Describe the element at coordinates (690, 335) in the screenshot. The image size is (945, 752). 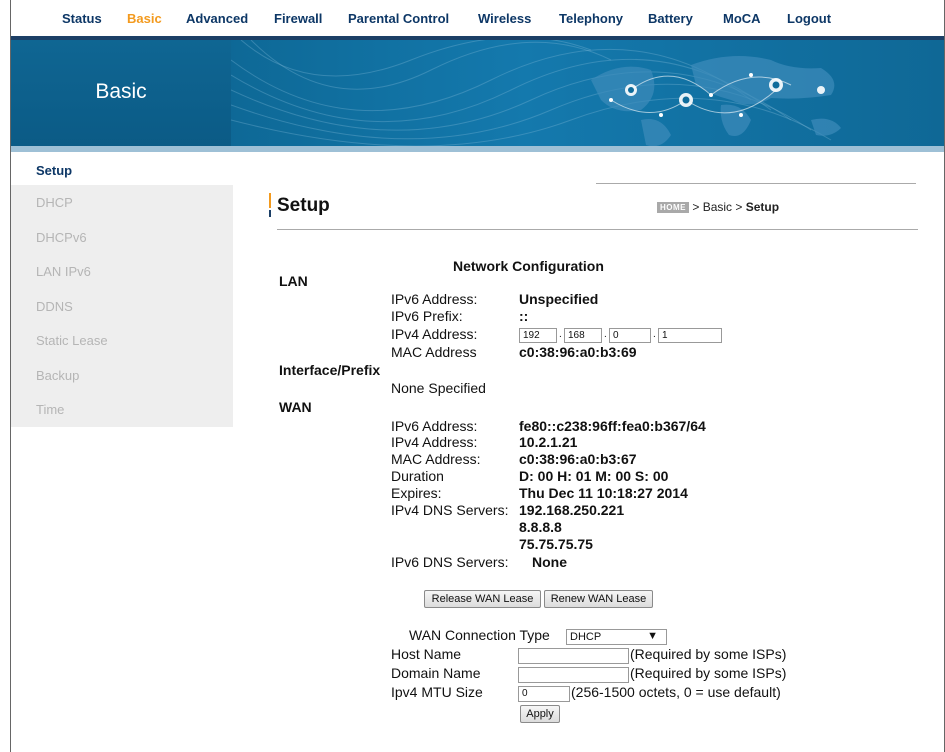
I see `lan-ipv4-octet-4: 1` at that location.